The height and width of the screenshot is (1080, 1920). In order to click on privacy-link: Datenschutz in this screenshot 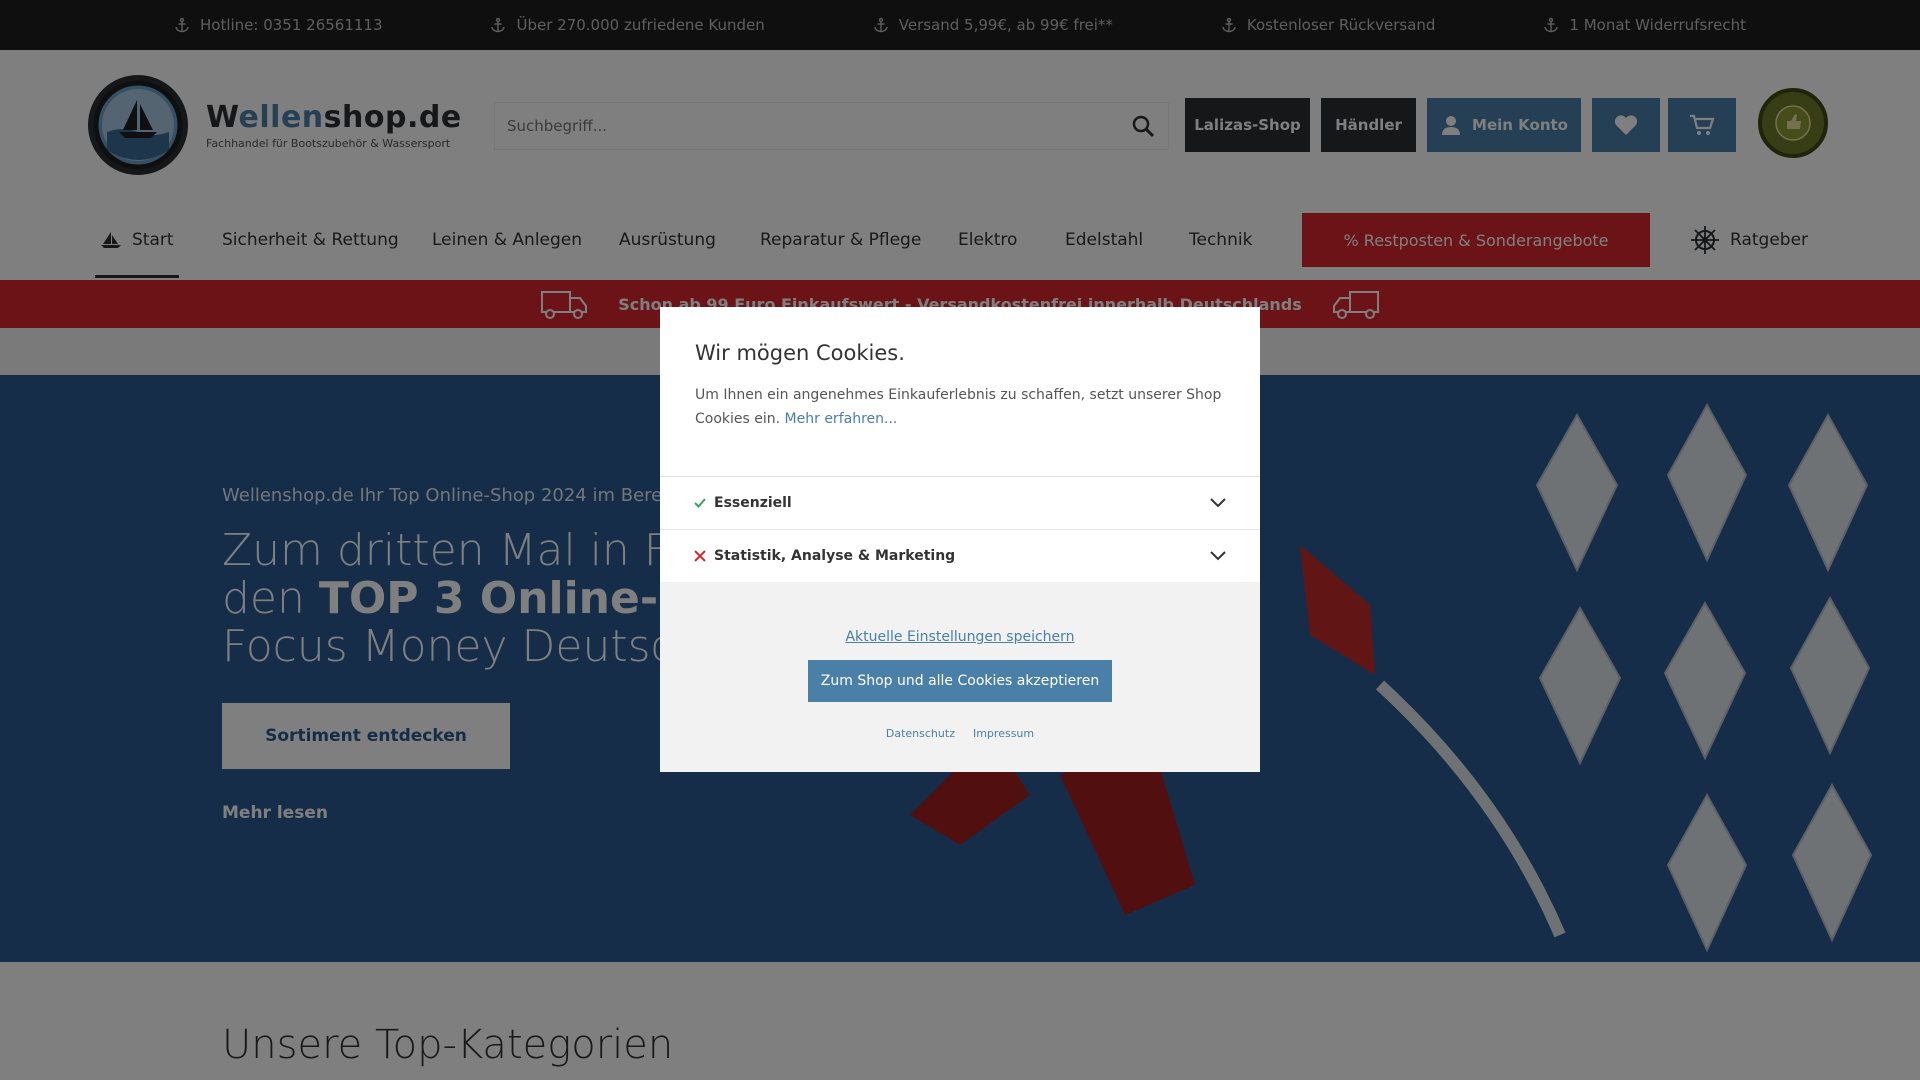, I will do `click(920, 733)`.